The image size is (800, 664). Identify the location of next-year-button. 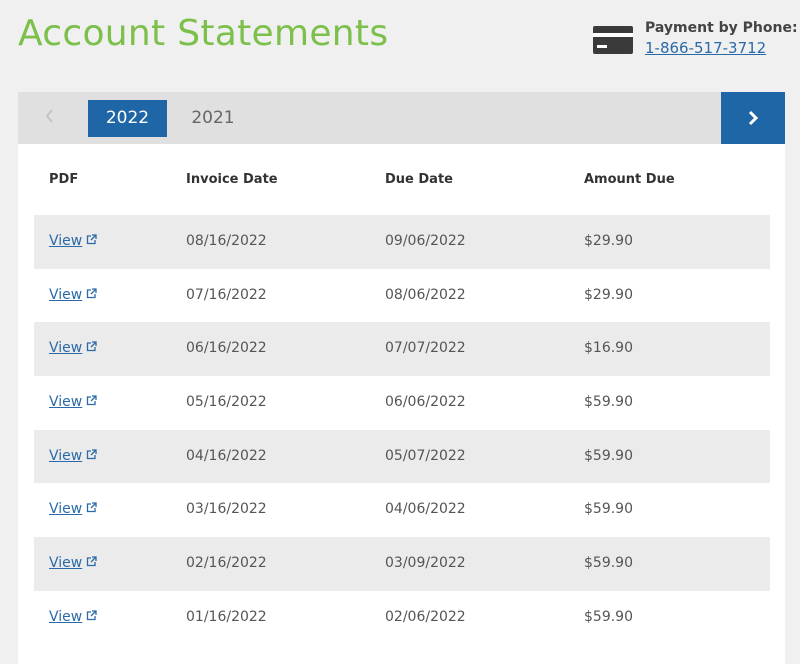
(753, 118).